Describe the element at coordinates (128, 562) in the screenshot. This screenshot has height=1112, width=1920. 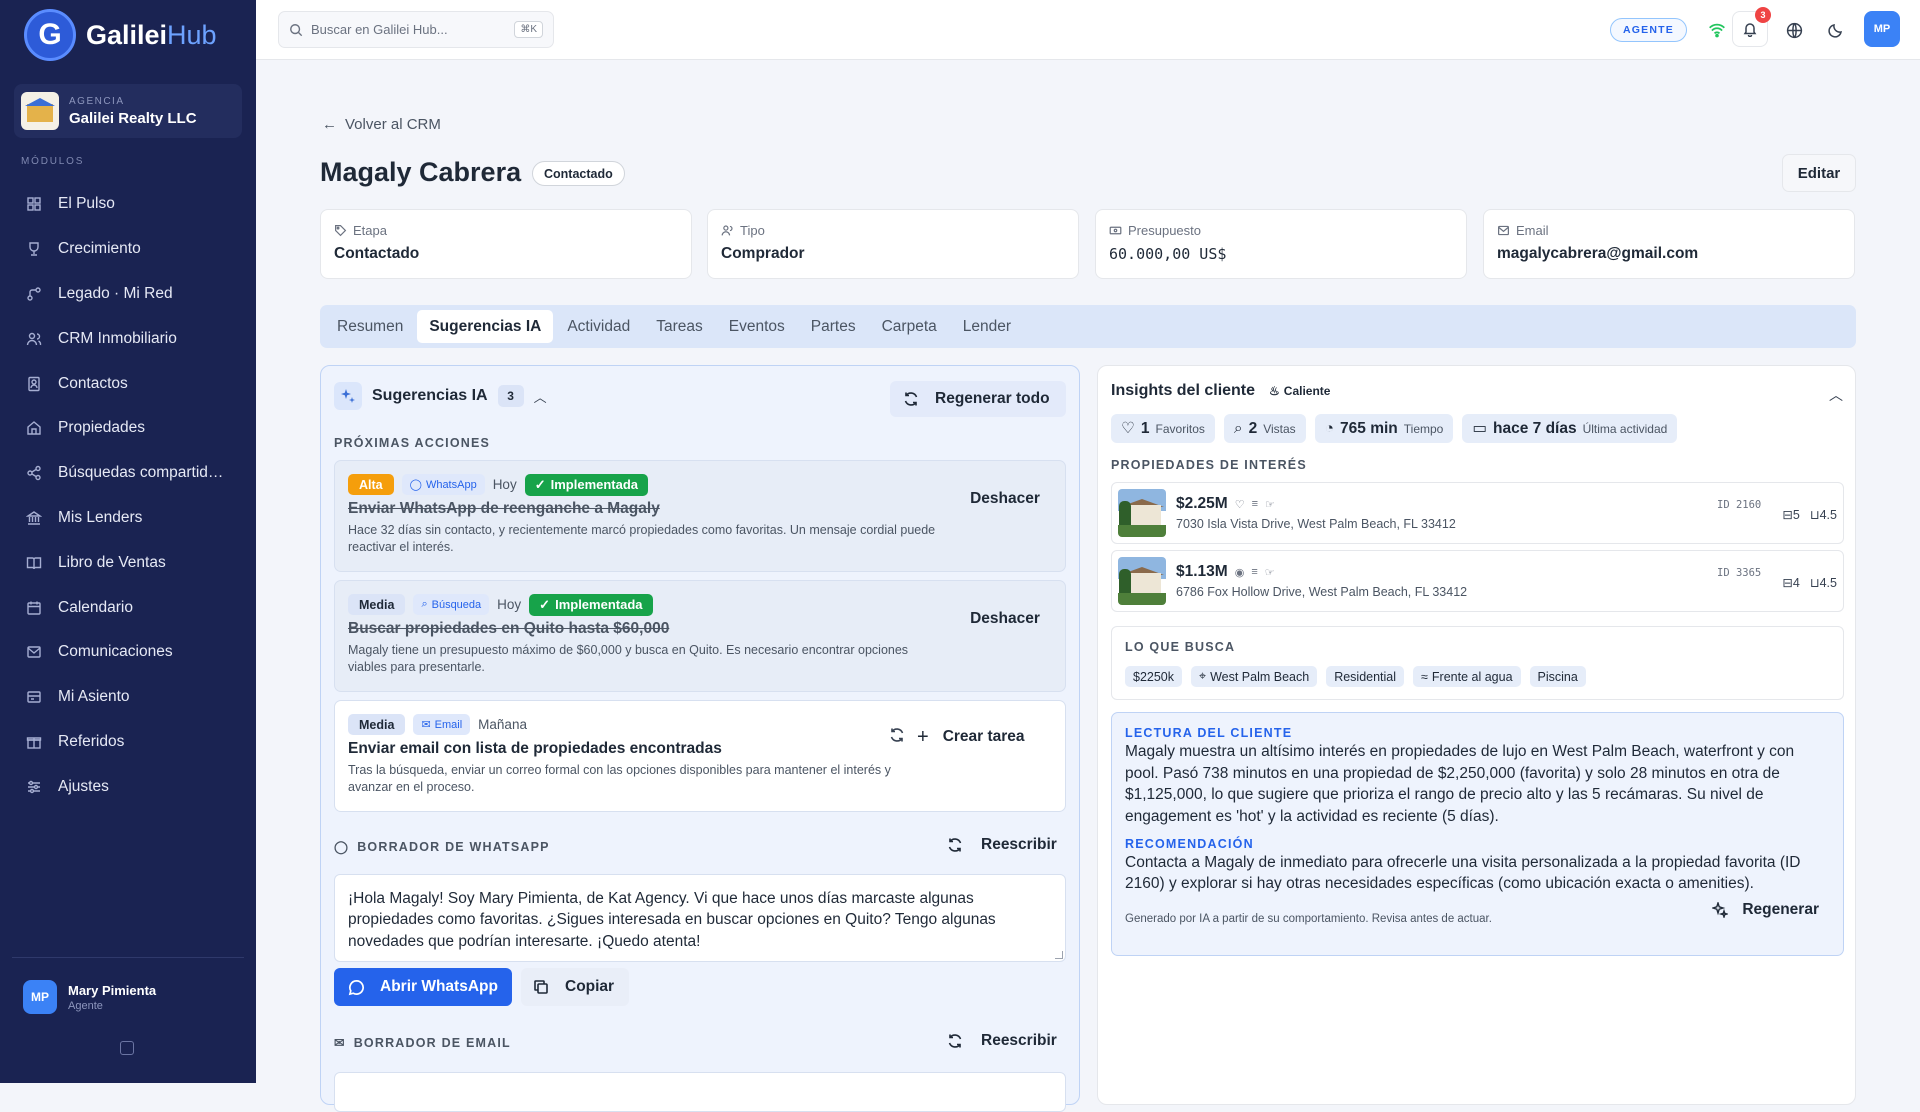
I see `sidebar-item-libro-ventas: Libro de Ventas` at that location.